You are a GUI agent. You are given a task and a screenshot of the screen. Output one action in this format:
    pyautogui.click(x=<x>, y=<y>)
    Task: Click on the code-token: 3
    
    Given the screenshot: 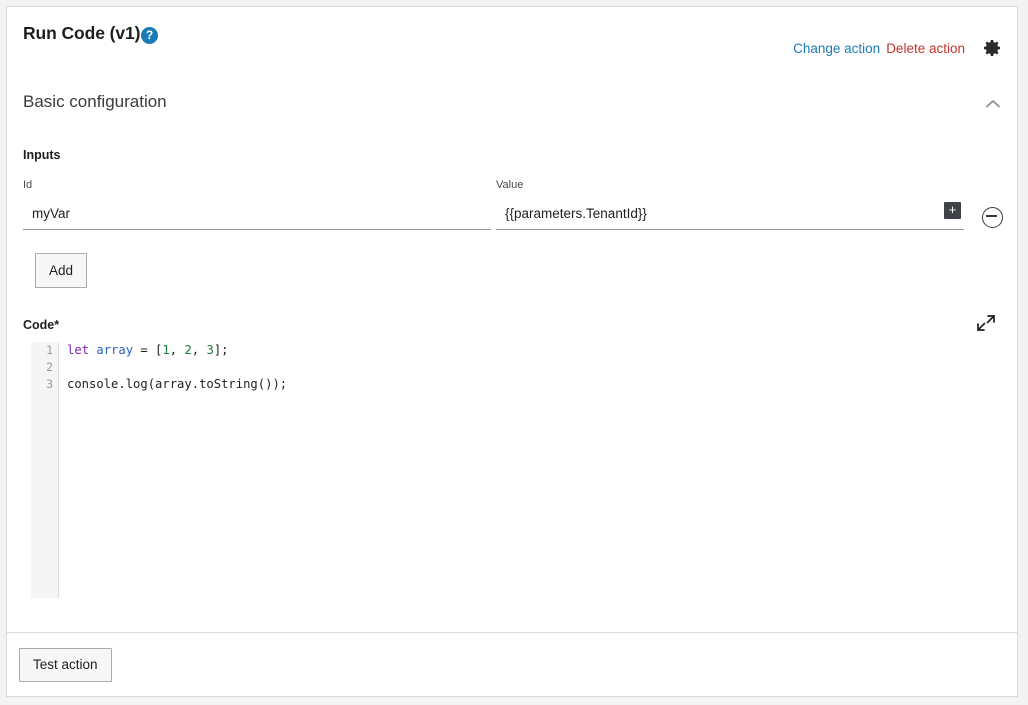 What is the action you would take?
    pyautogui.click(x=210, y=350)
    